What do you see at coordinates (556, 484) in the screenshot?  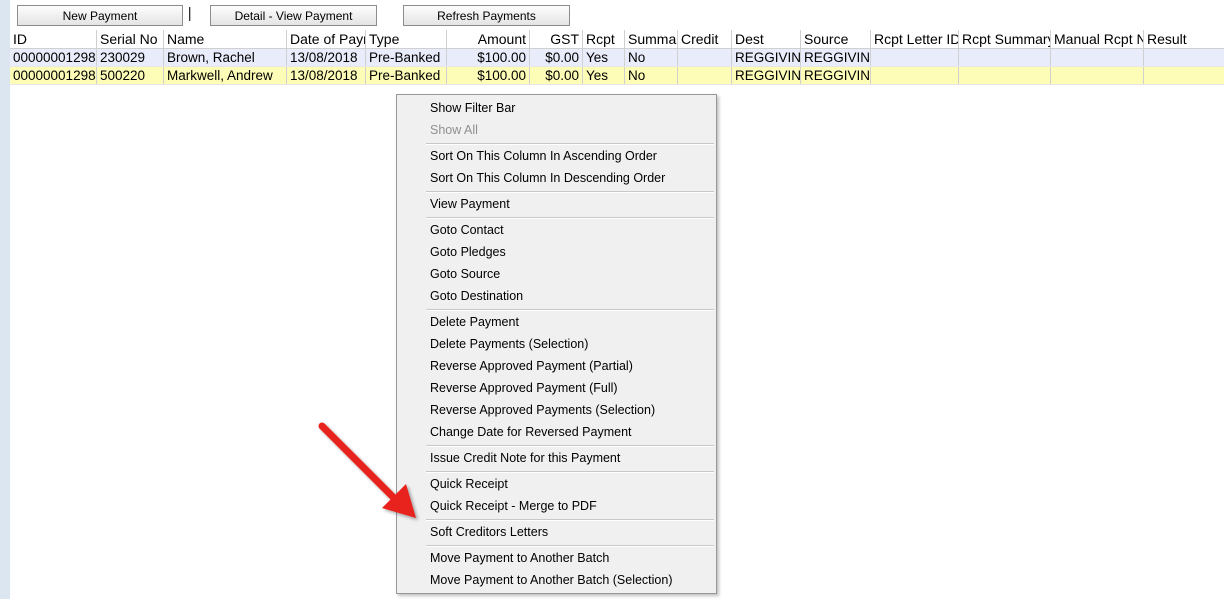 I see `menu-item-quick-receipt: Quick Receipt` at bounding box center [556, 484].